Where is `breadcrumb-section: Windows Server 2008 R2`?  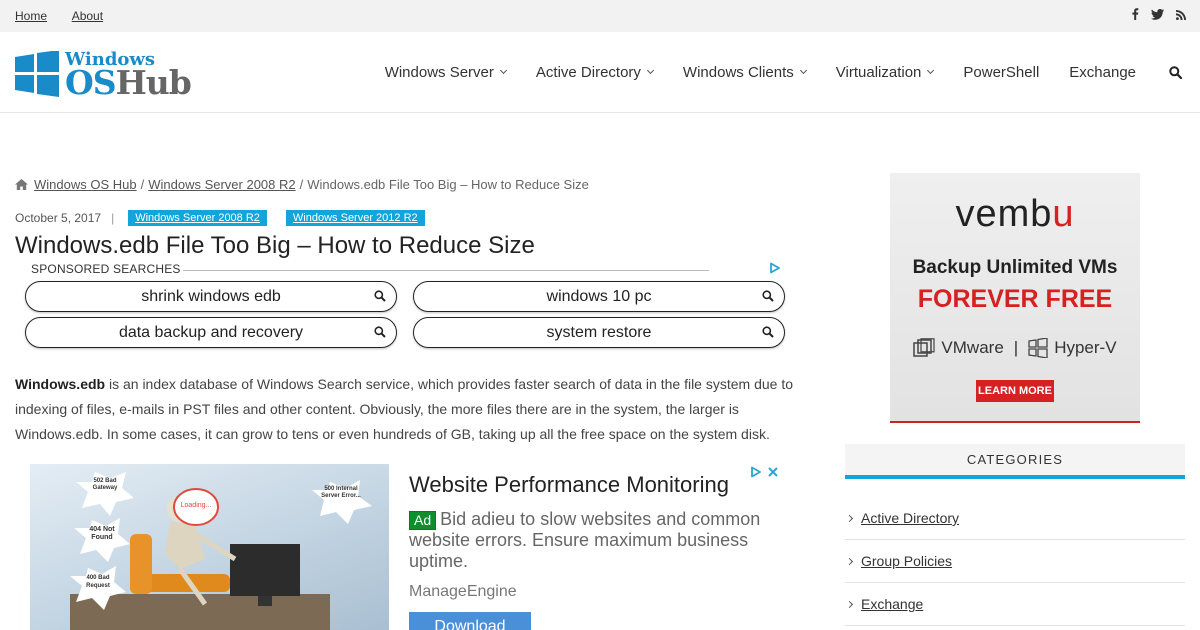 breadcrumb-section: Windows Server 2008 R2 is located at coordinates (221, 184).